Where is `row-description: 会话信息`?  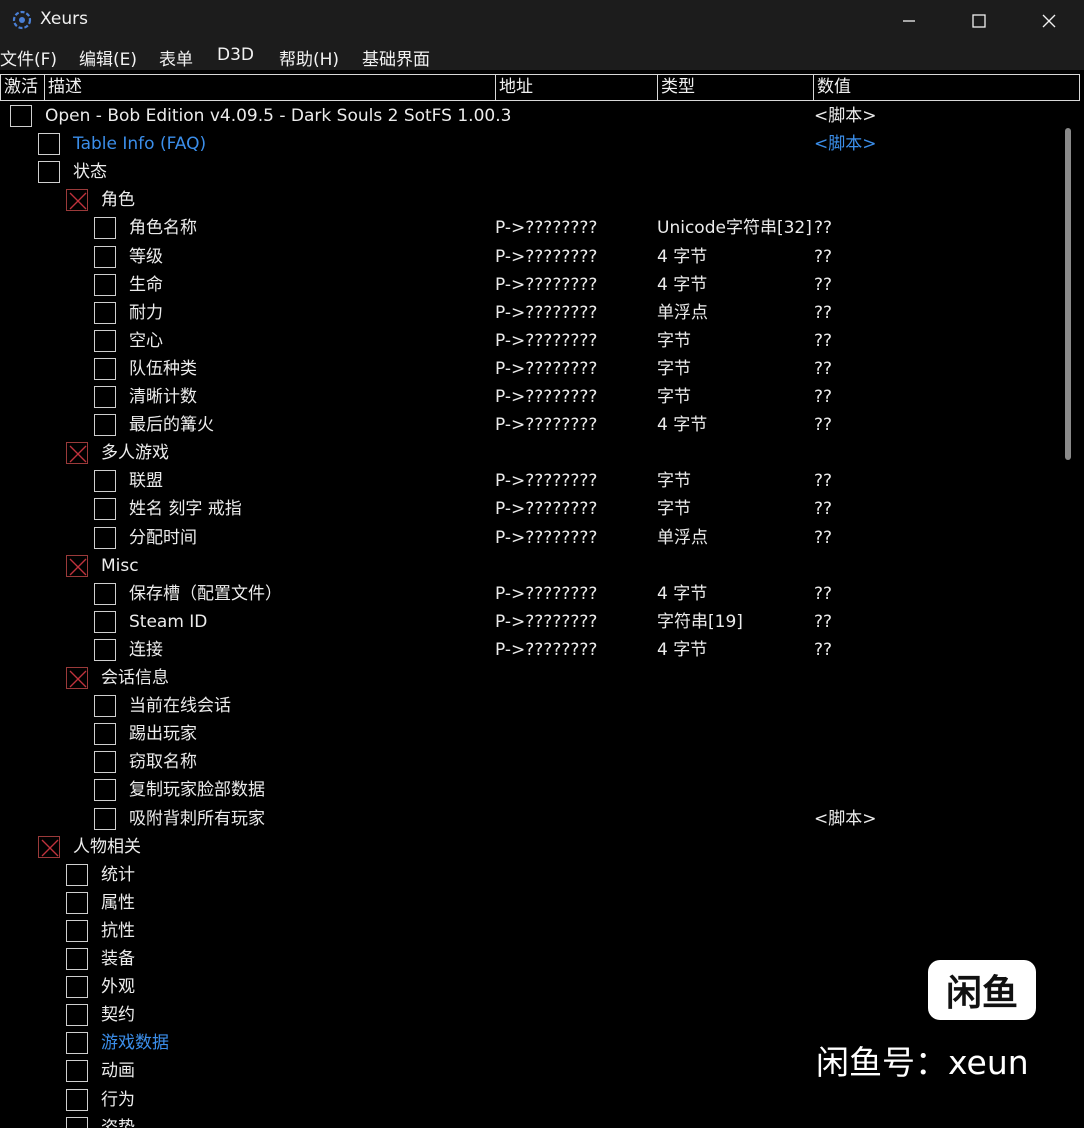 row-description: 会话信息 is located at coordinates (135, 678).